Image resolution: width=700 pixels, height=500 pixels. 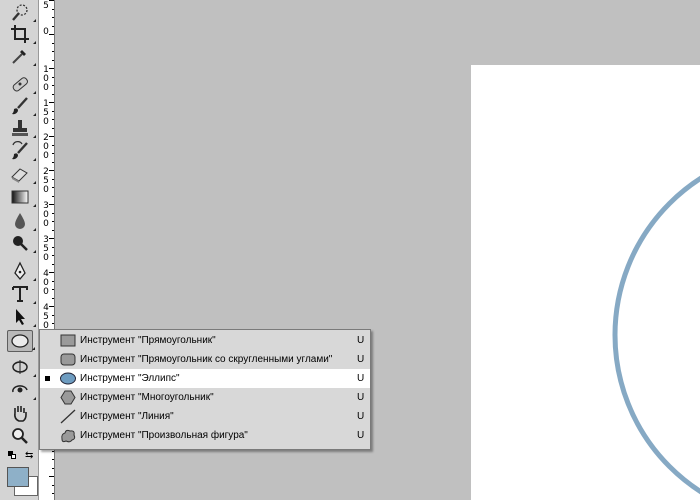 What do you see at coordinates (21, 341) in the screenshot?
I see `ellipse-tool-icon` at bounding box center [21, 341].